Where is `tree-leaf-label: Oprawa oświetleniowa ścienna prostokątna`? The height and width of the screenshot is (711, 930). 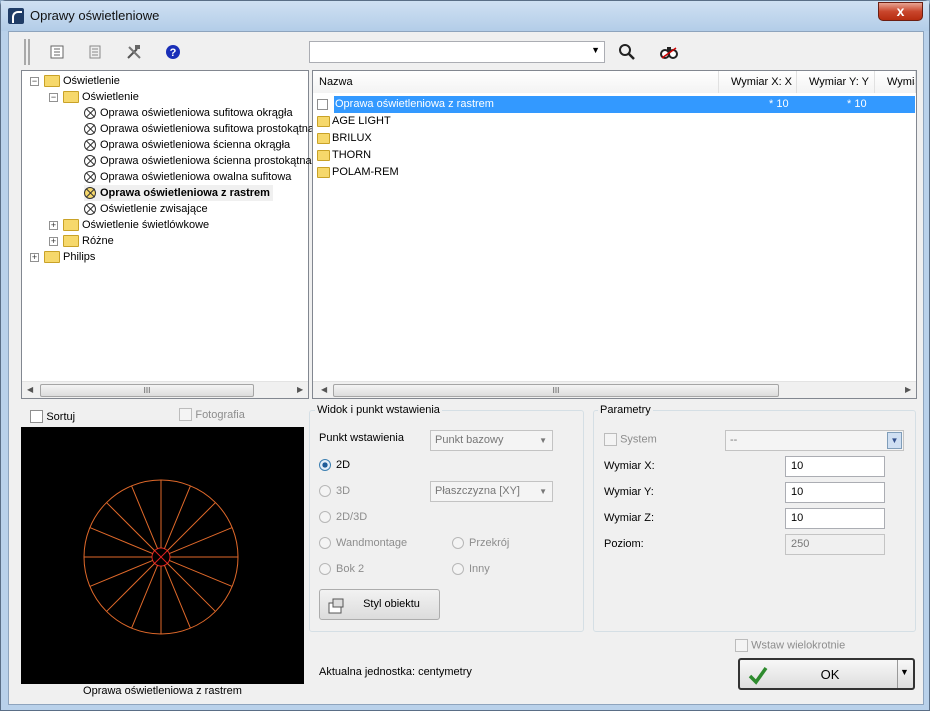 tree-leaf-label: Oprawa oświetleniowa ścienna prostokątna is located at coordinates (206, 161).